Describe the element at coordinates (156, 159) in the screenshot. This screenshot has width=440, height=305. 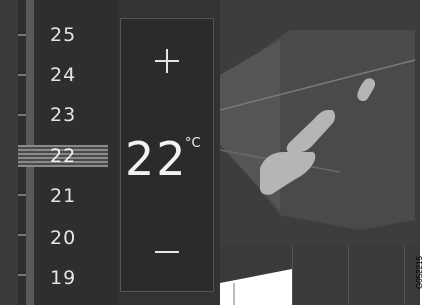
I see `current-temperature: 22` at that location.